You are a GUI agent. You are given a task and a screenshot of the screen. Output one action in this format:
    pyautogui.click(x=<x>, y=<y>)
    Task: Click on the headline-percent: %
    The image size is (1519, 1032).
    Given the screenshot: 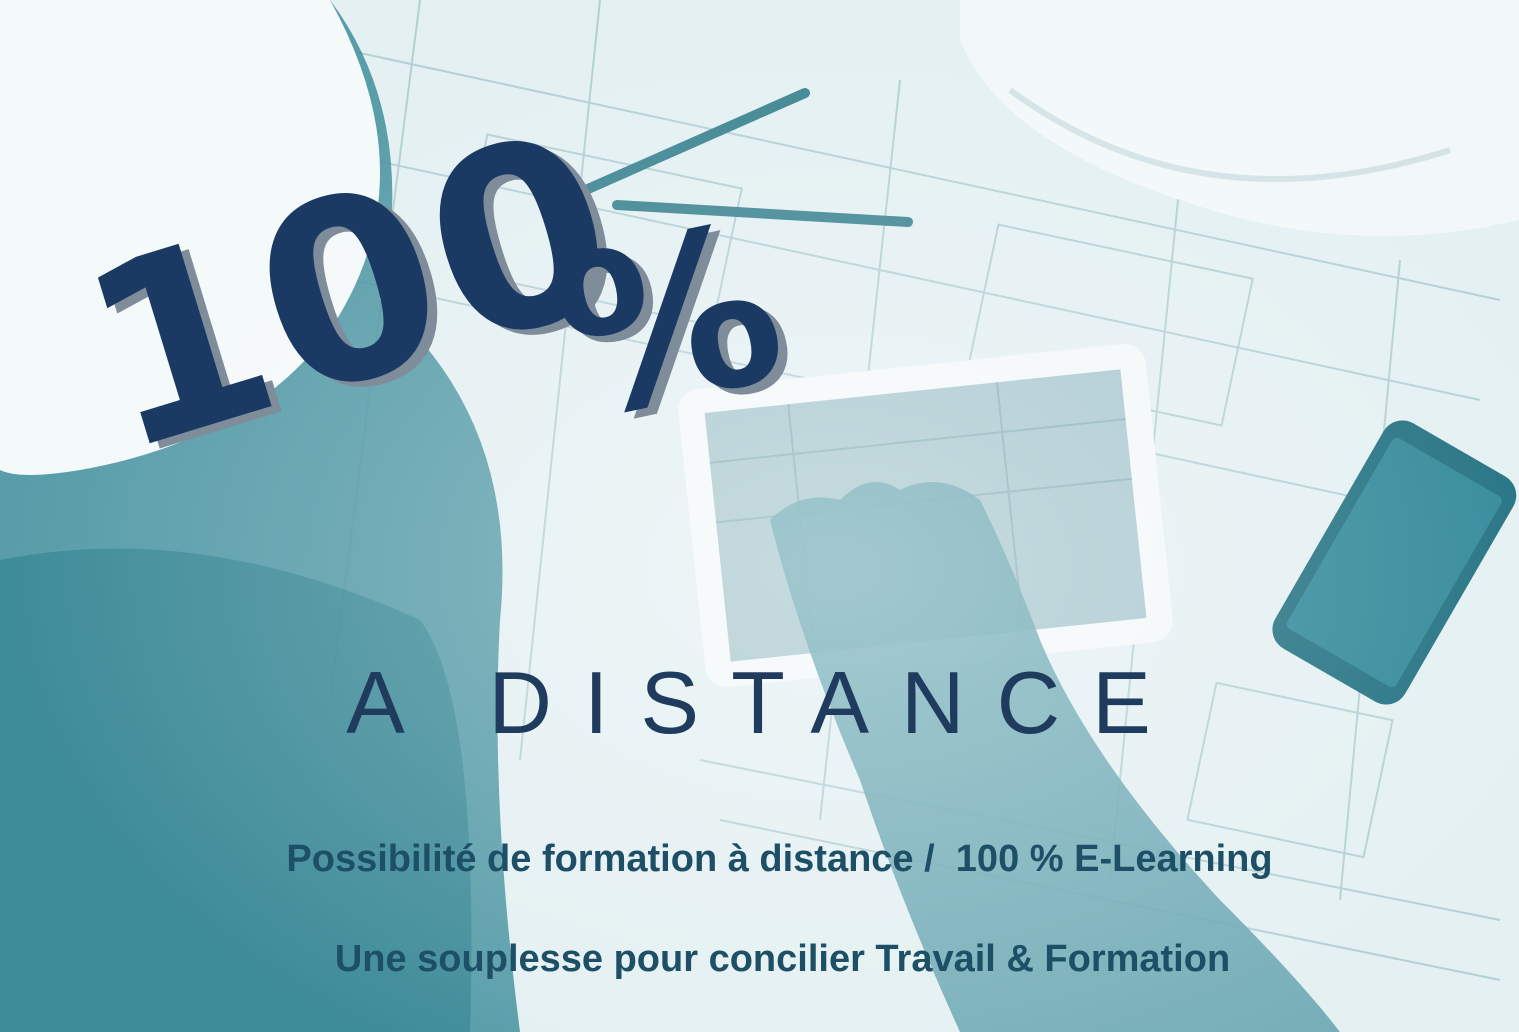 What is the action you would take?
    pyautogui.click(x=668, y=322)
    